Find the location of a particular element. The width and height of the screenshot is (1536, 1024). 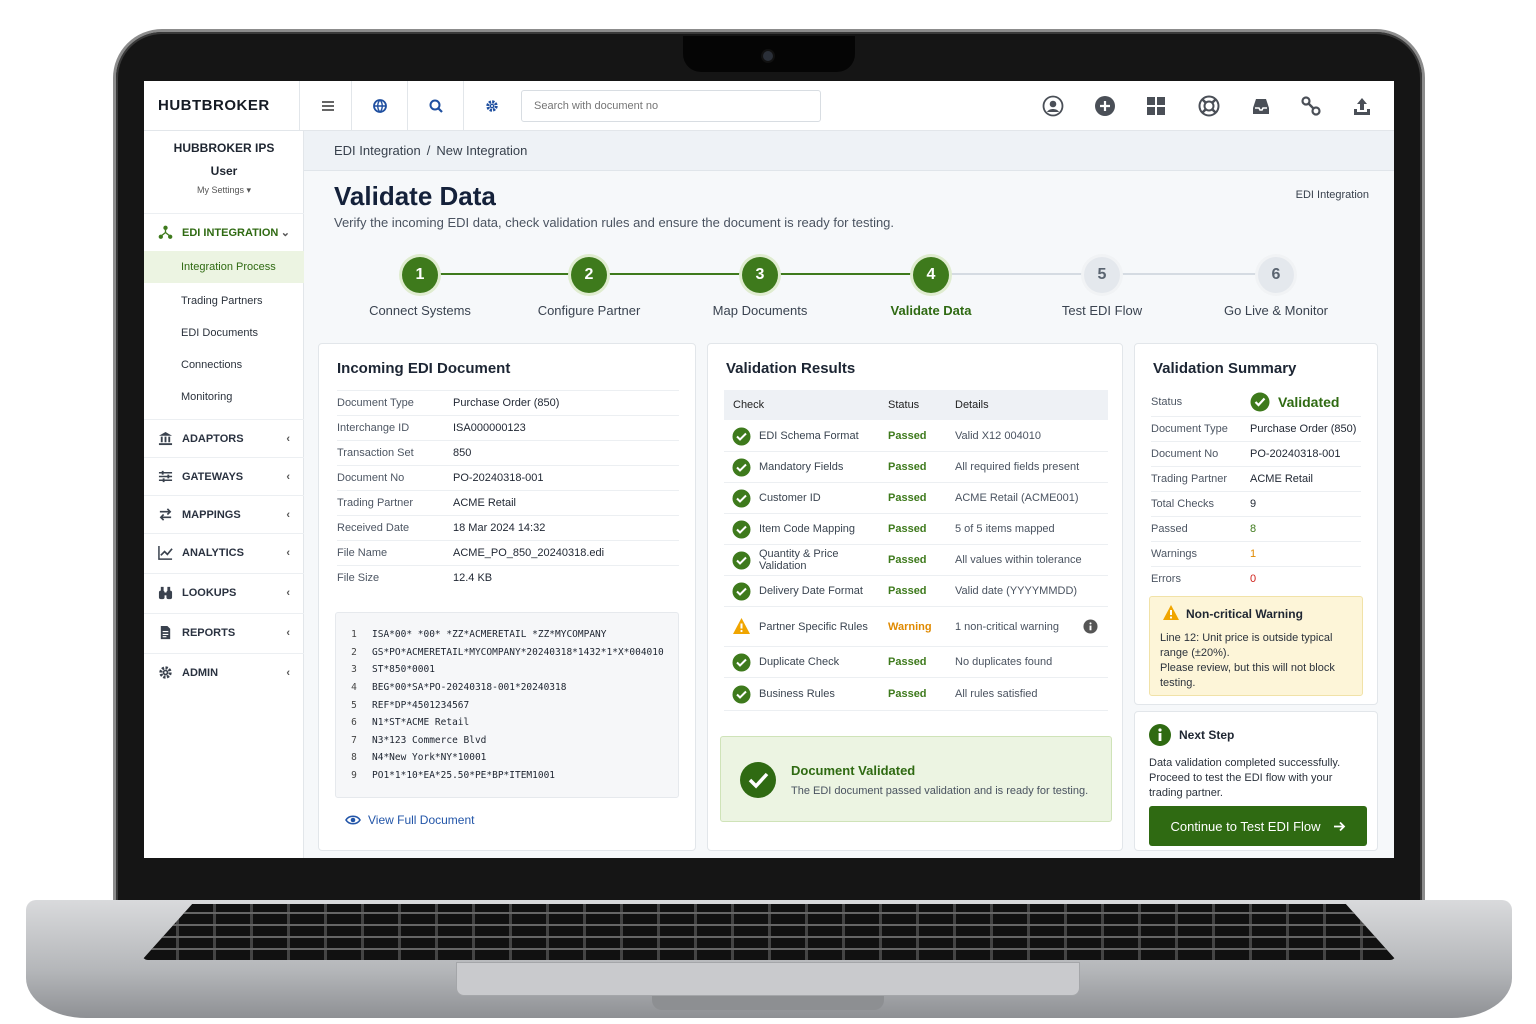

arrow-right-icon is located at coordinates (1339, 826).